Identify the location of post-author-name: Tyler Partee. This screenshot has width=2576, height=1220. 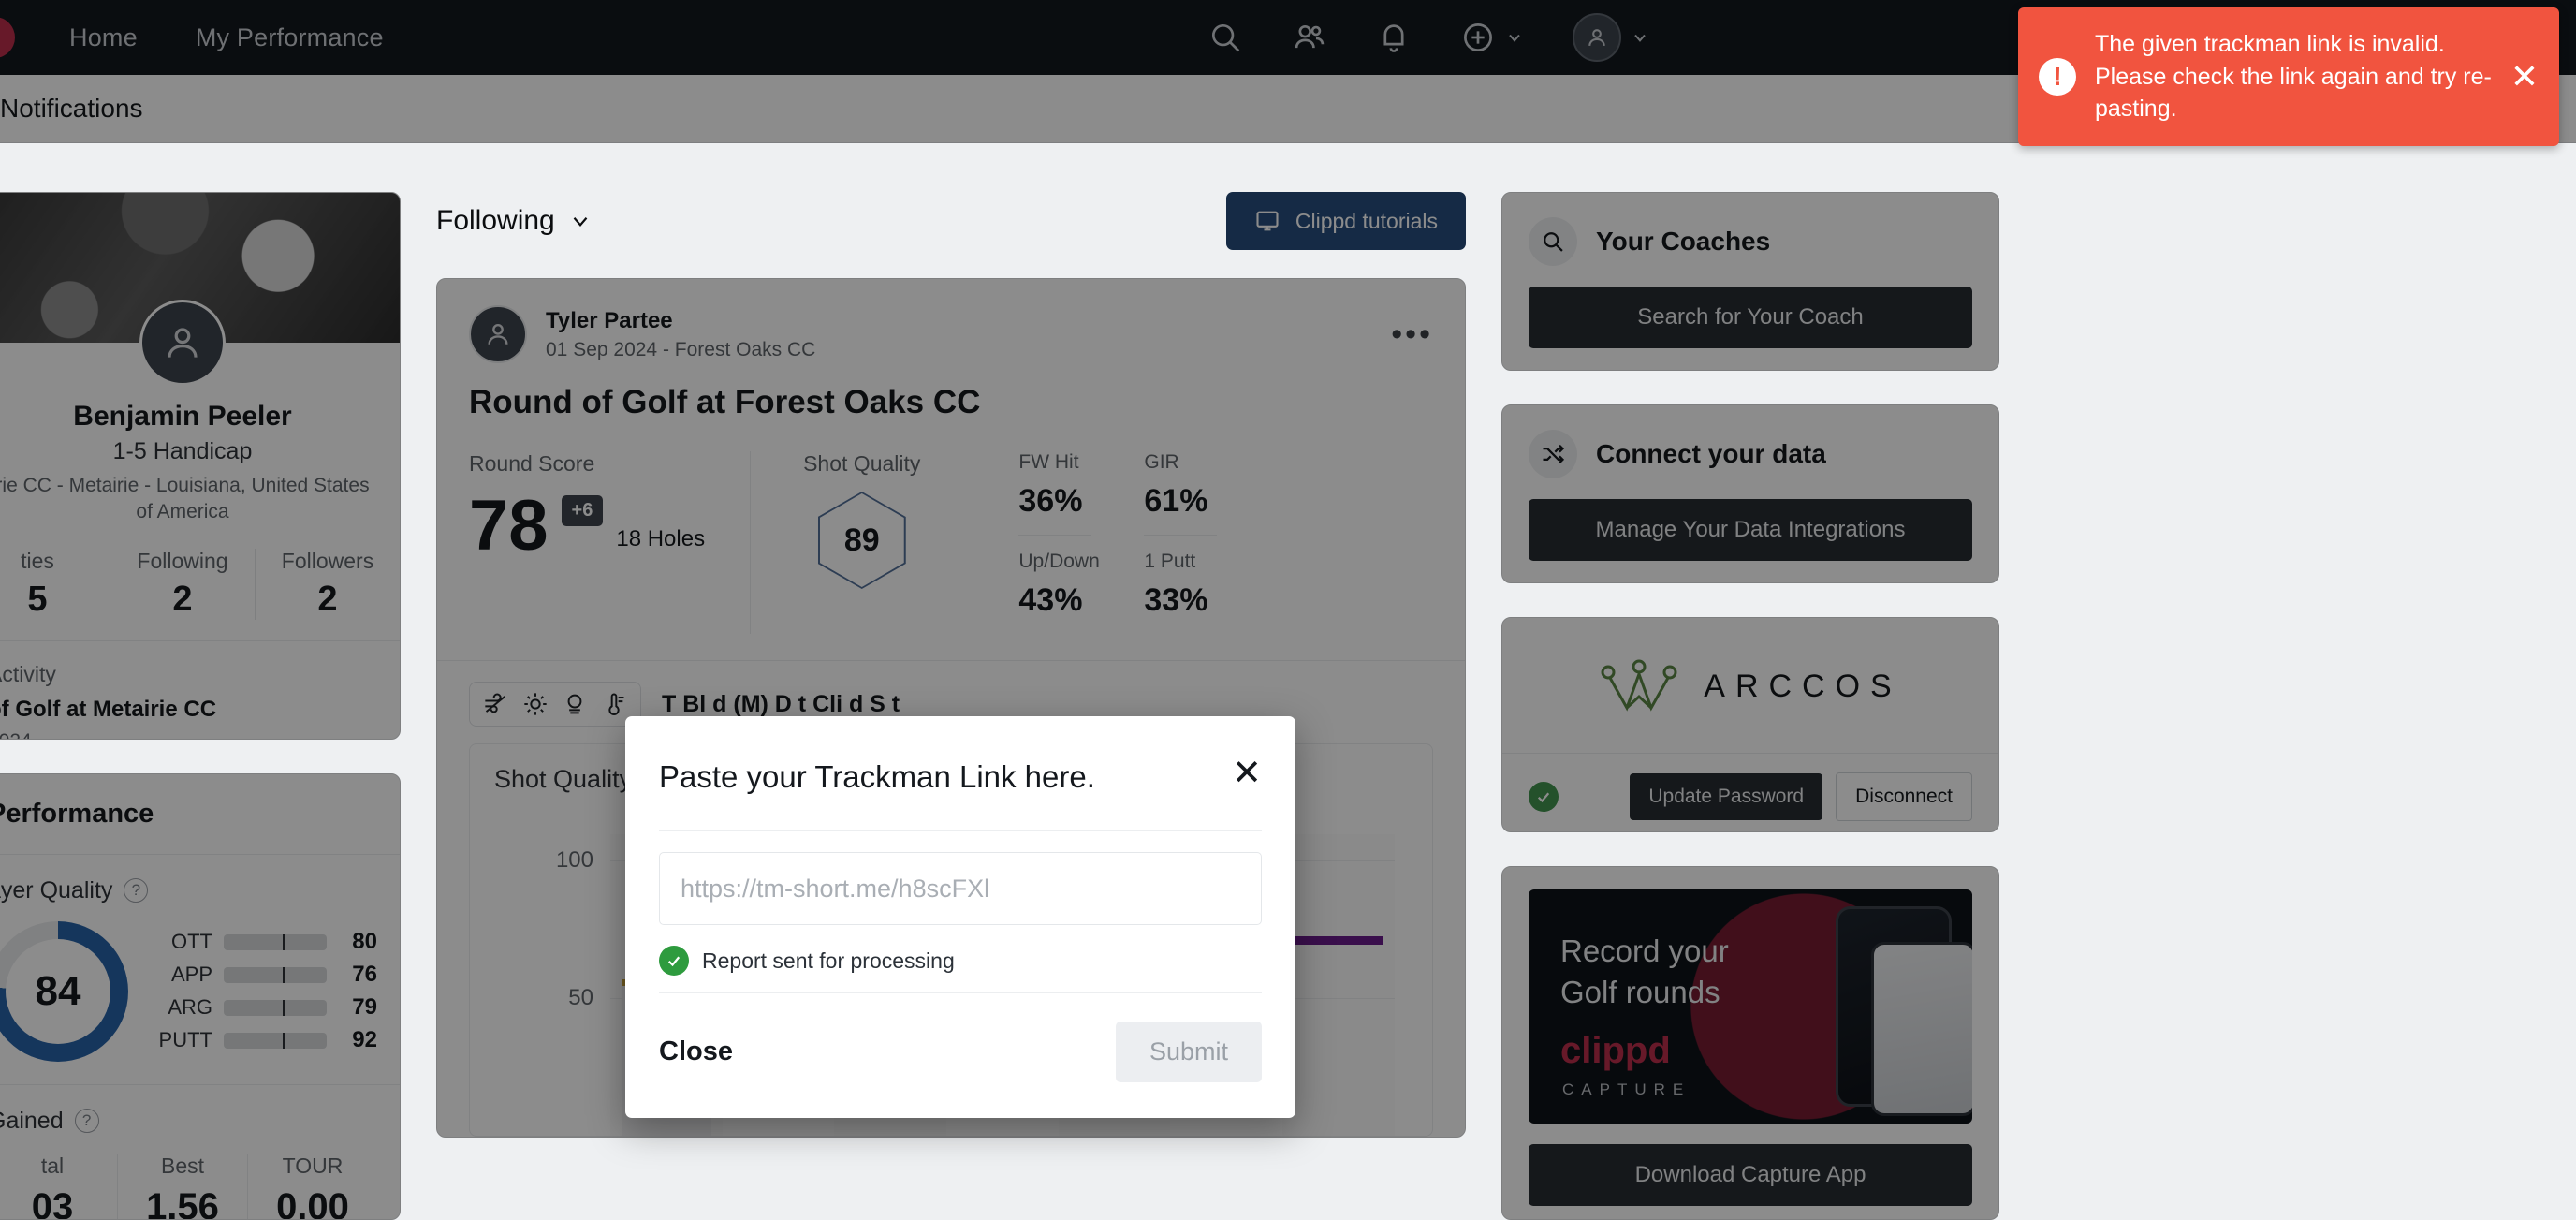
(680, 321).